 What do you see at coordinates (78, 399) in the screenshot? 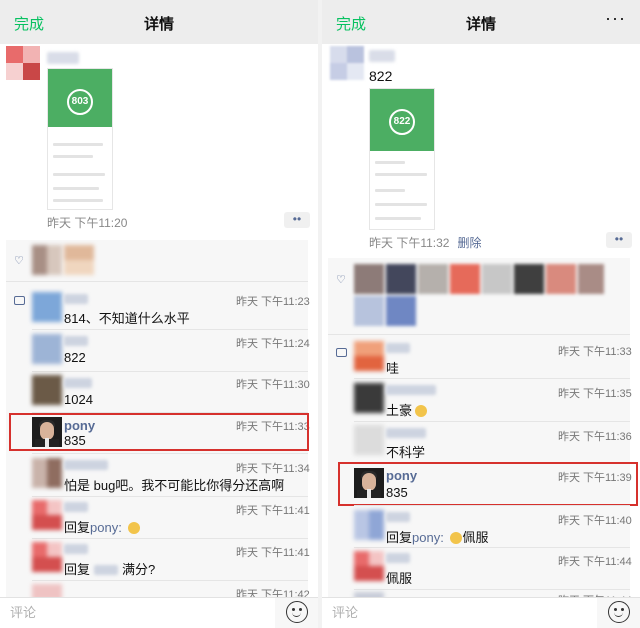
I see `comment-text: 1024` at bounding box center [78, 399].